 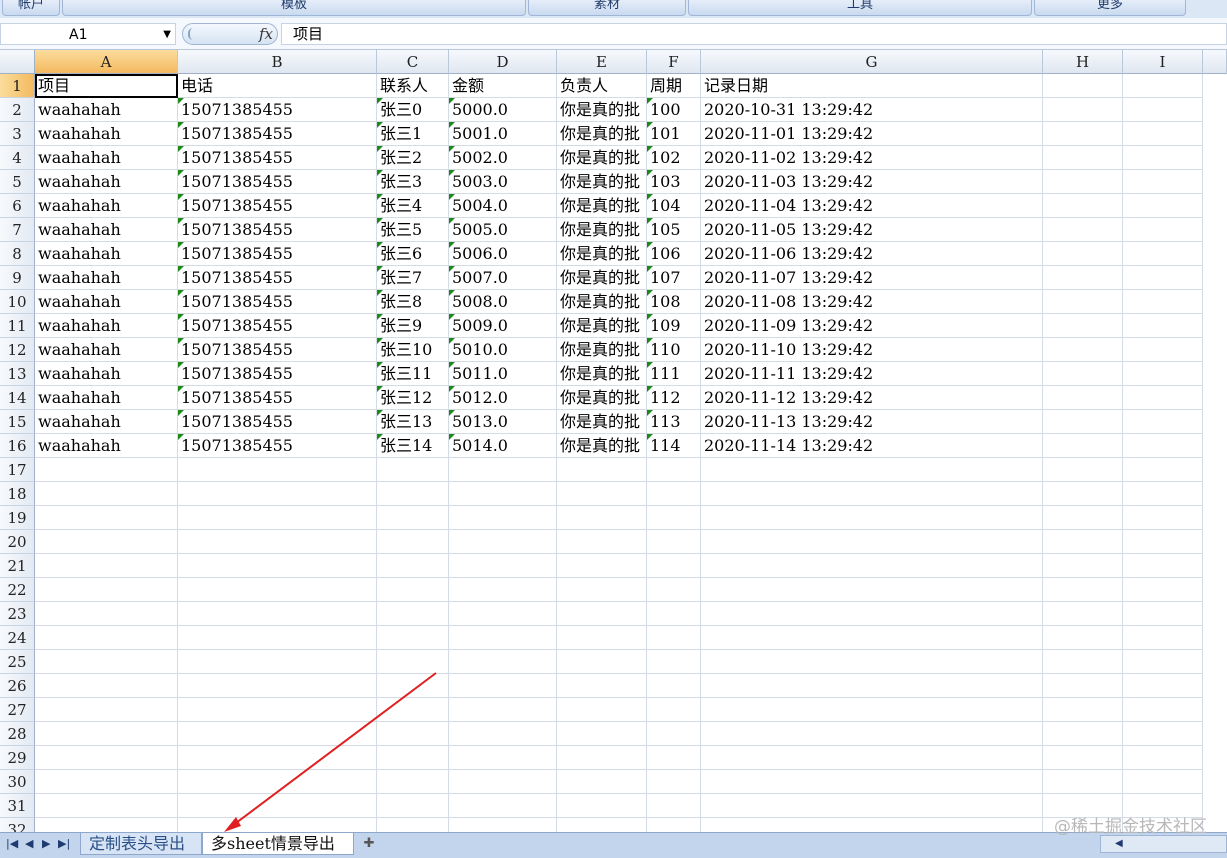 I want to click on cell-a19, so click(x=106, y=518).